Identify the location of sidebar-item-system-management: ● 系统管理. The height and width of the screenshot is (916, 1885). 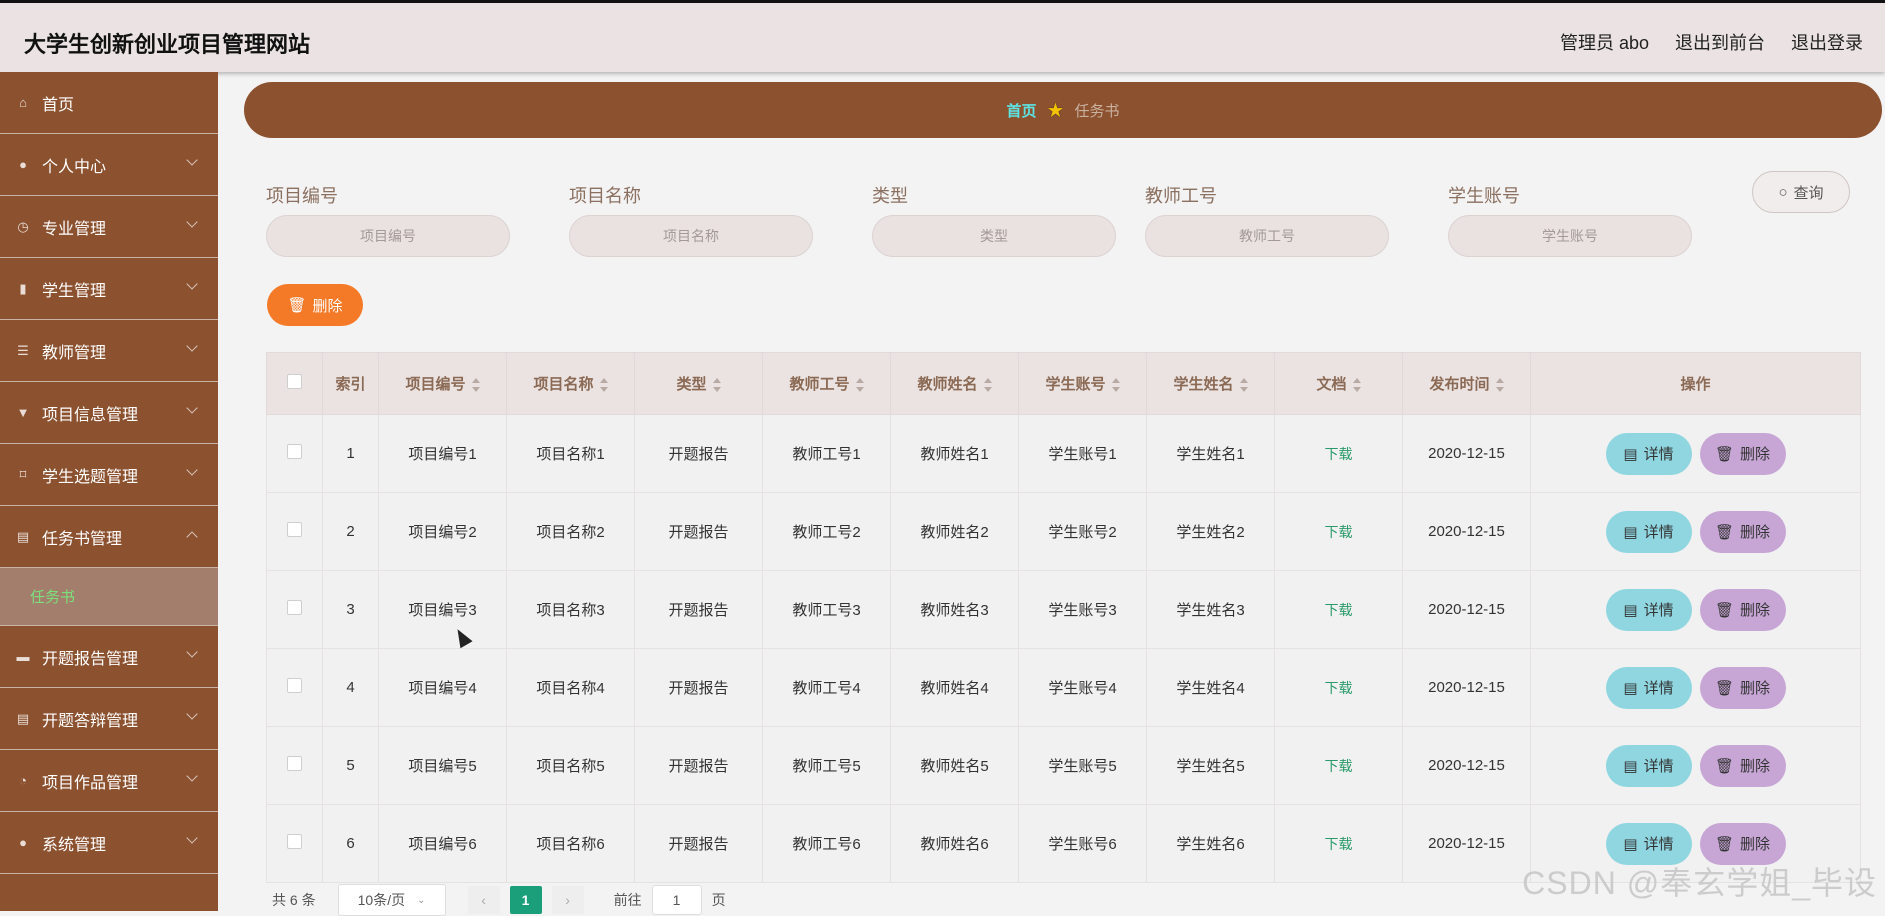
(109, 843).